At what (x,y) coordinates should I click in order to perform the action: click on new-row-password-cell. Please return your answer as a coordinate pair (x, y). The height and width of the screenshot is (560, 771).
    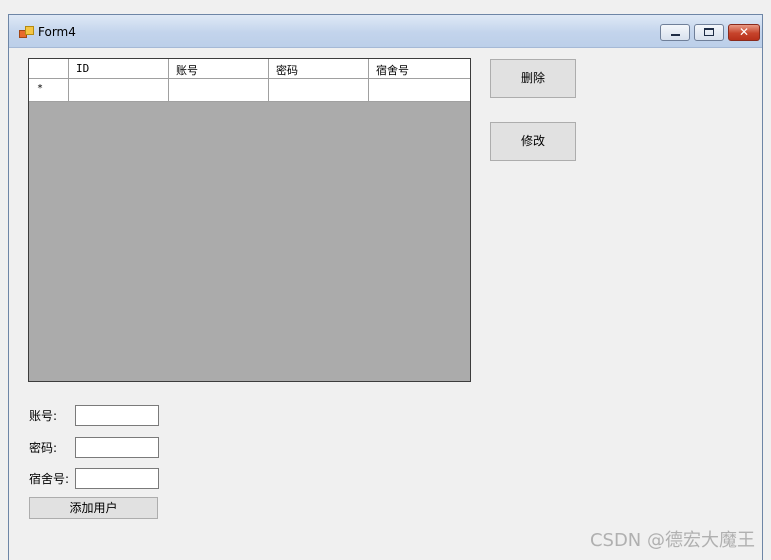
    Looking at the image, I should click on (319, 90).